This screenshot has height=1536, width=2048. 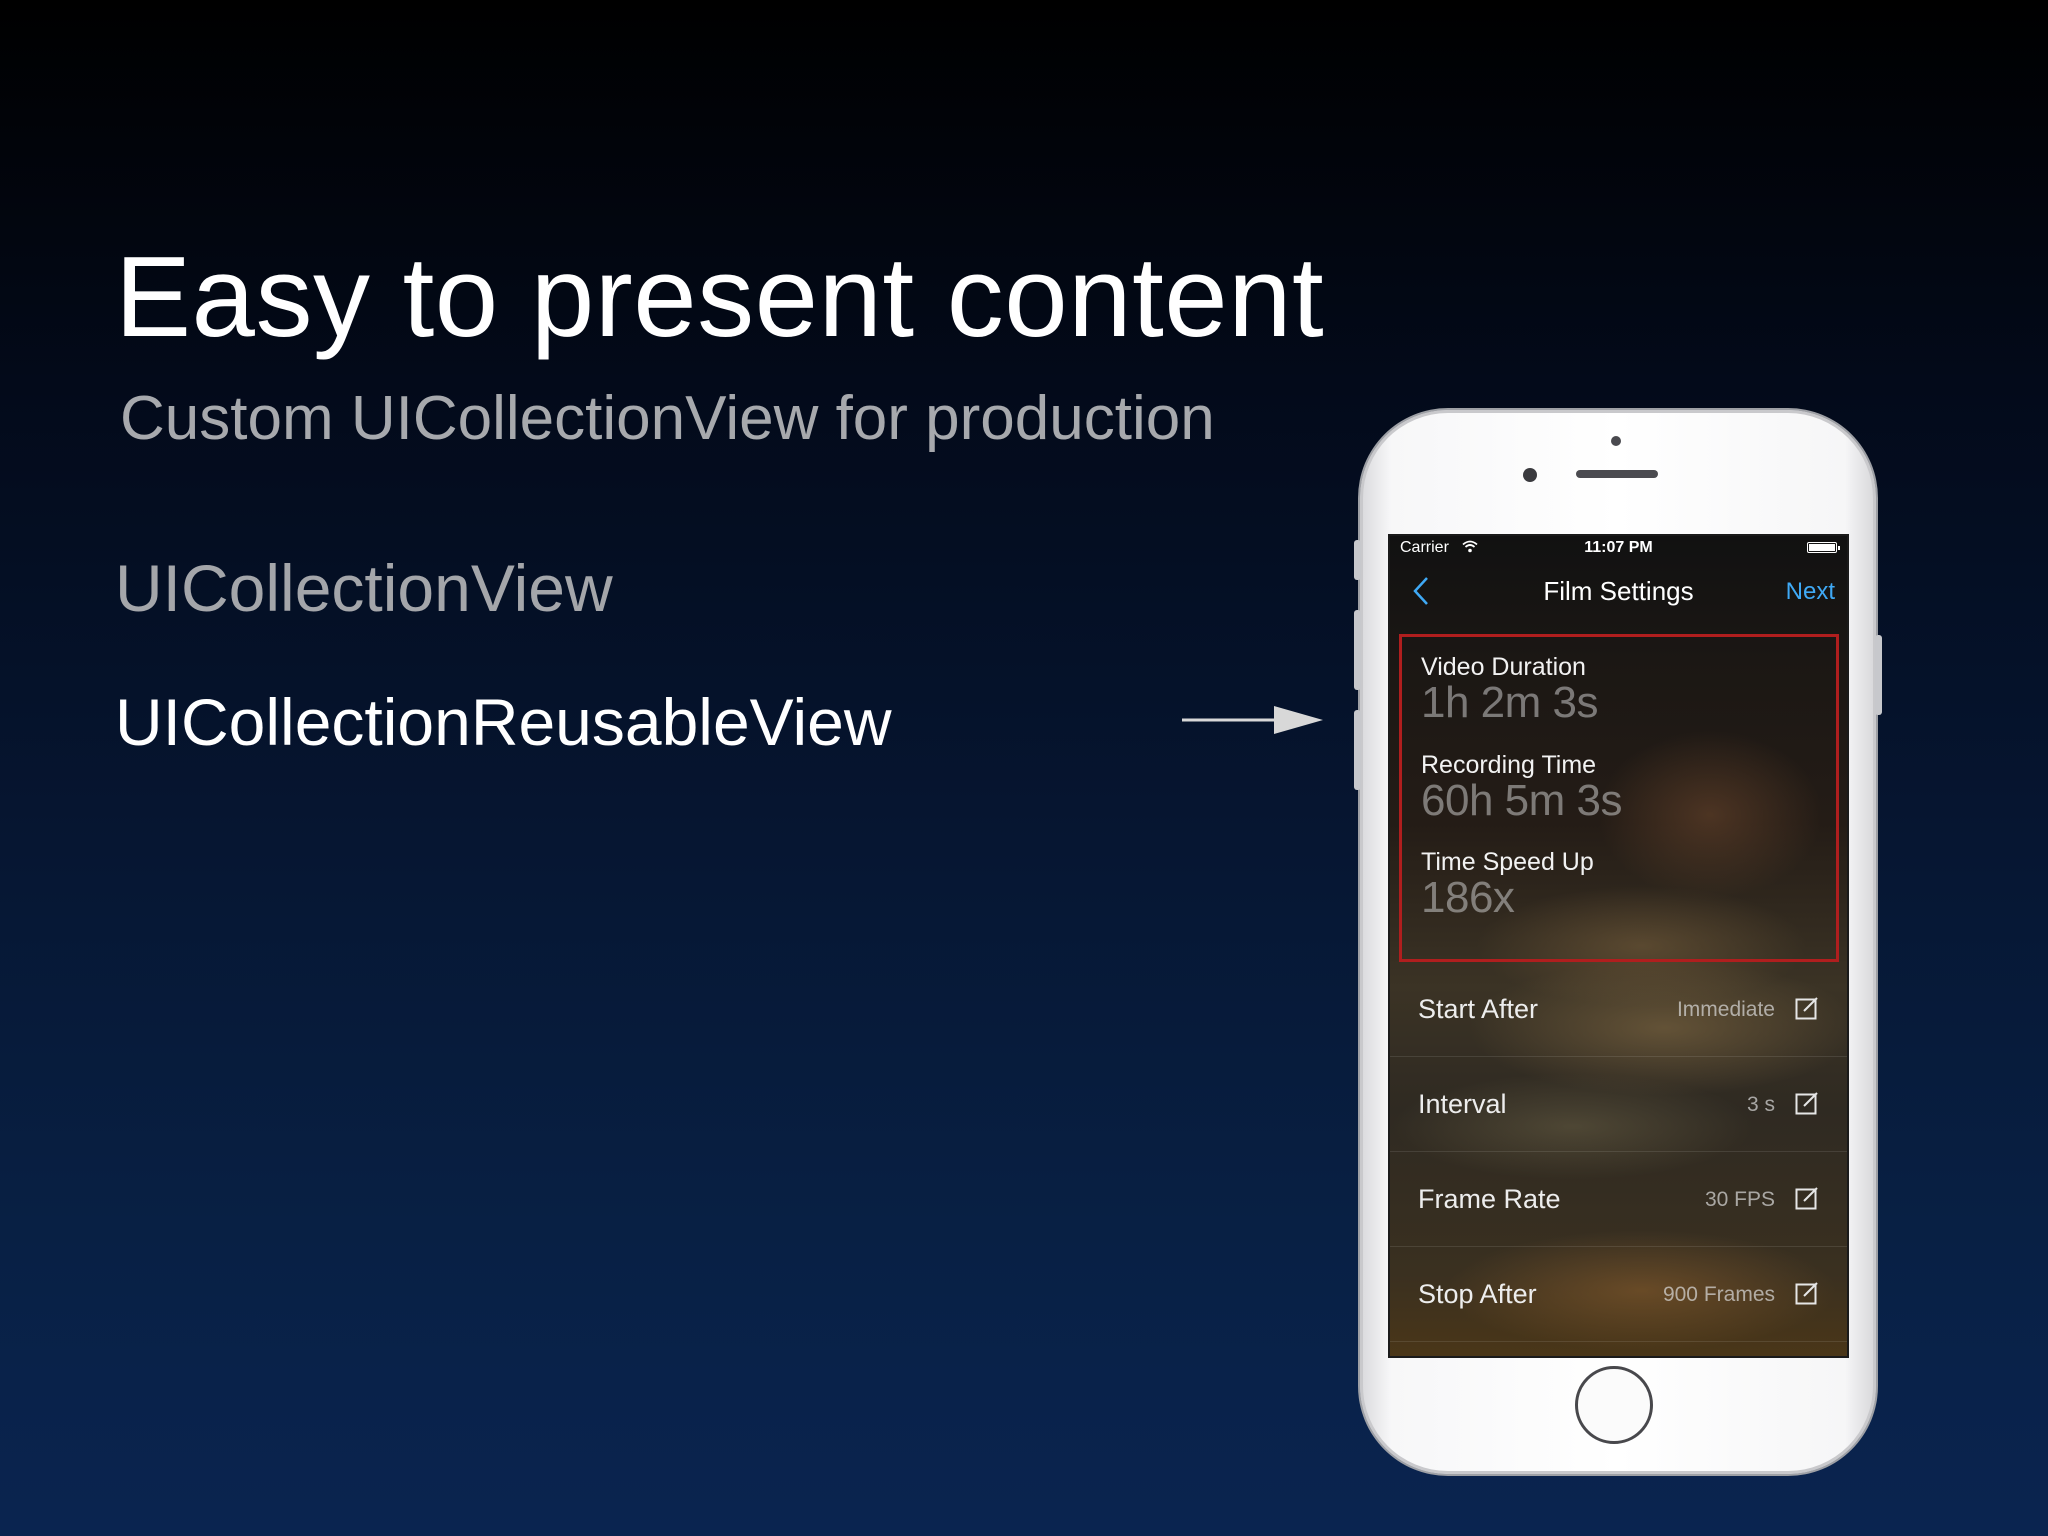 I want to click on stat-time-speed-up: Time Speed Up 186x, so click(x=1507, y=885).